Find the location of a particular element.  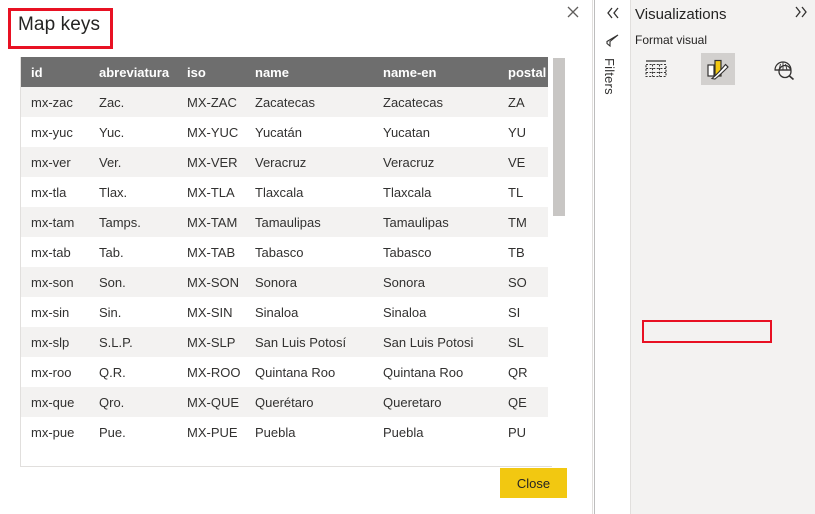

table-row: mx-yuc Yuc. MX-YUC Yucatán Yucatan YU is located at coordinates (284, 132).